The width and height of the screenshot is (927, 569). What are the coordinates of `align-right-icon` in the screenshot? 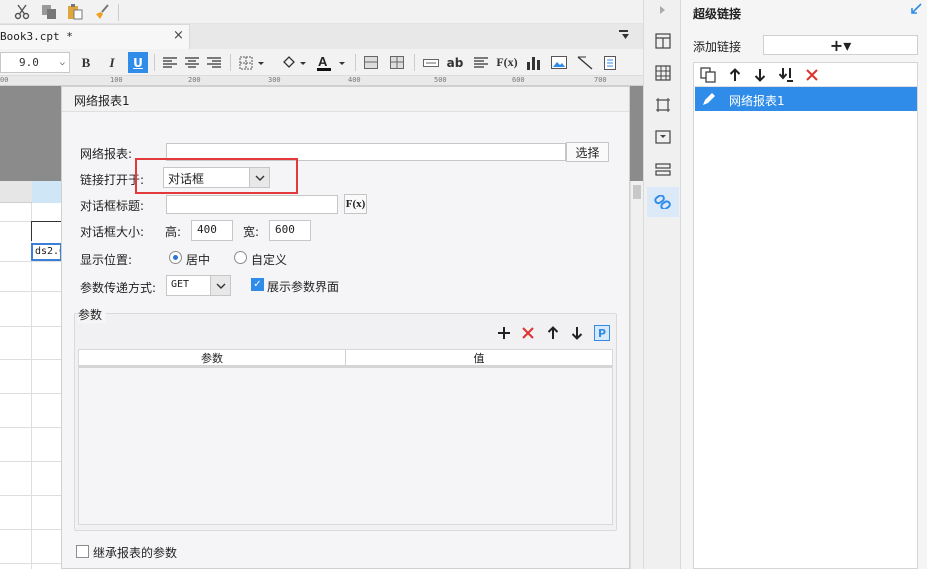 It's located at (214, 62).